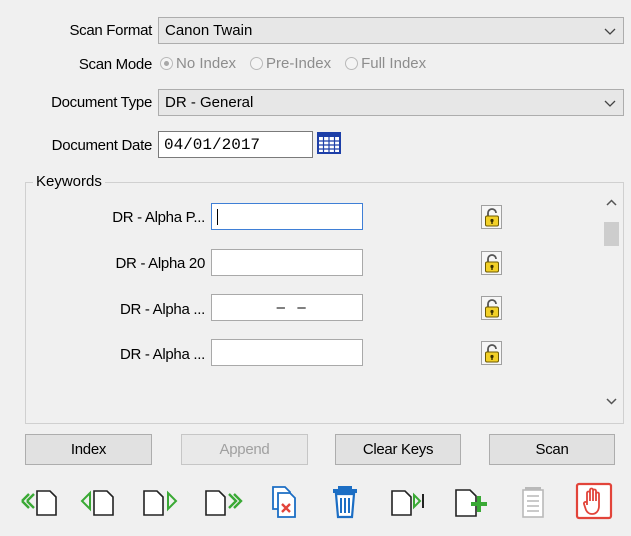 This screenshot has width=631, height=536. I want to click on radio-pre-index: Pre-Index, so click(290, 63).